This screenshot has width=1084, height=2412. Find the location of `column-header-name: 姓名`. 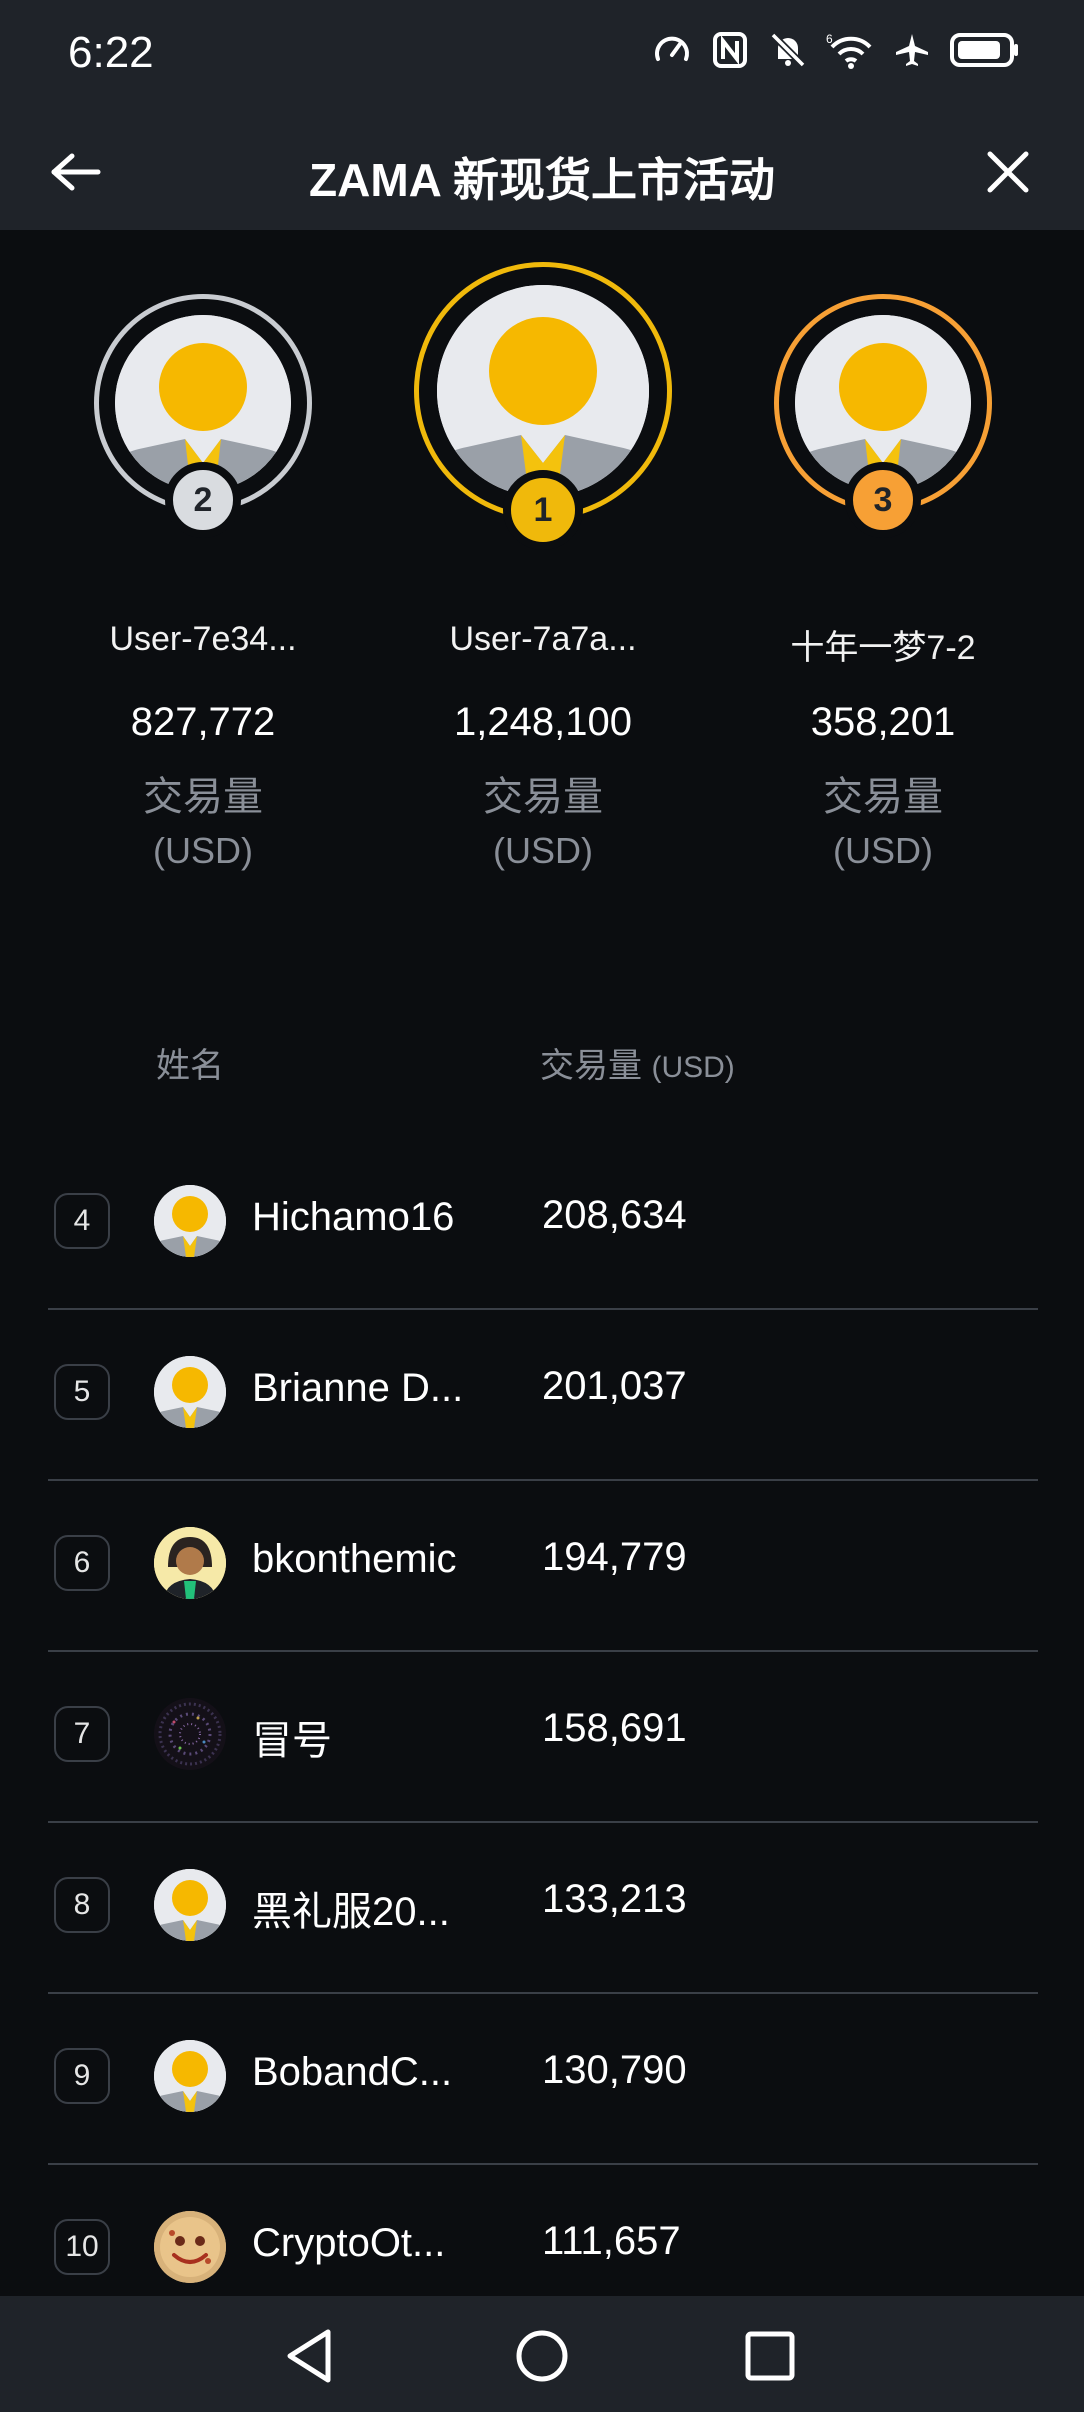

column-header-name: 姓名 is located at coordinates (190, 1066).